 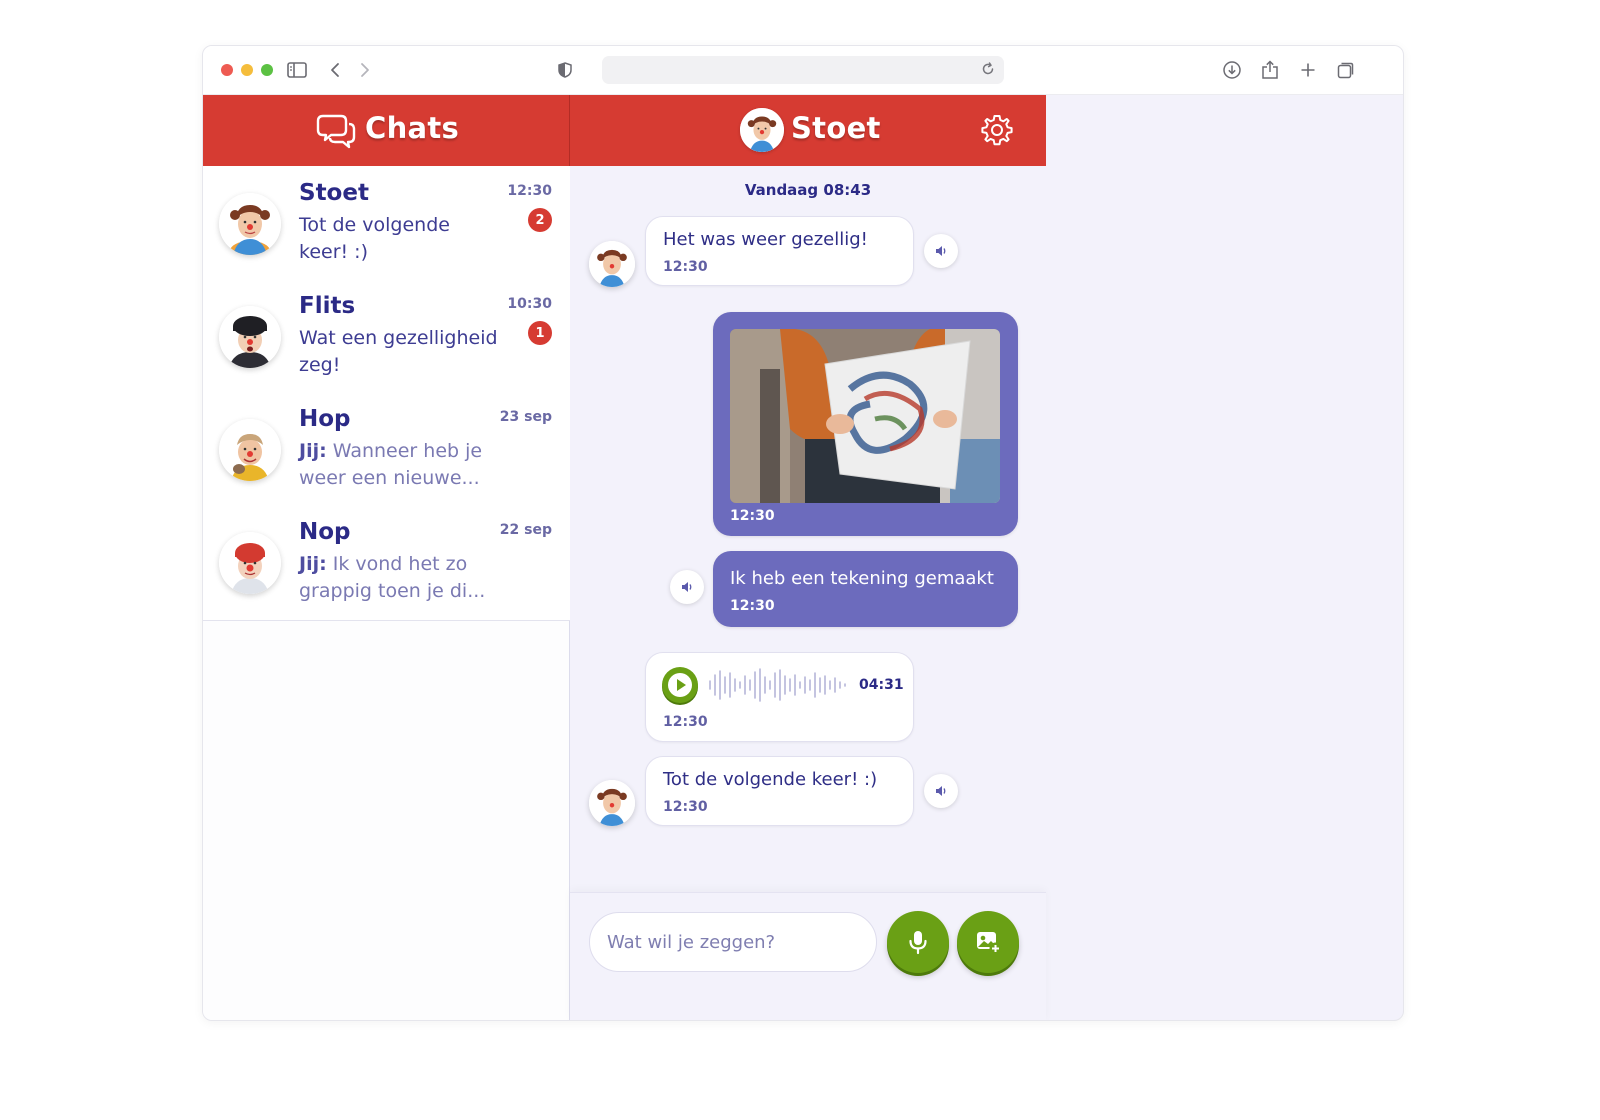 I want to click on conversation-name: Flits, so click(x=327, y=306).